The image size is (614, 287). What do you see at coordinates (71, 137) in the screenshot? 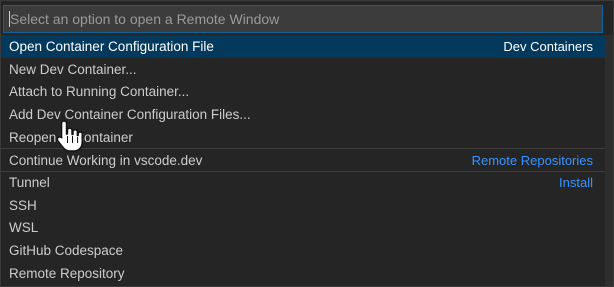
I see `option-label: Reopen in Container` at bounding box center [71, 137].